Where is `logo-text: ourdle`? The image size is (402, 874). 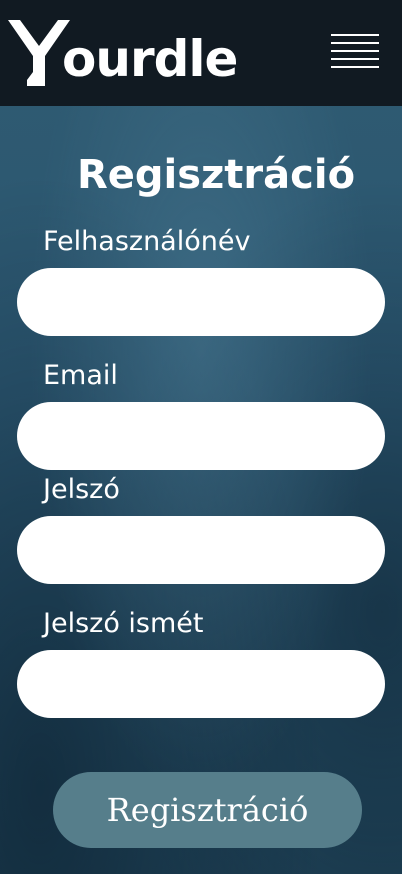
logo-text: ourdle is located at coordinates (150, 59).